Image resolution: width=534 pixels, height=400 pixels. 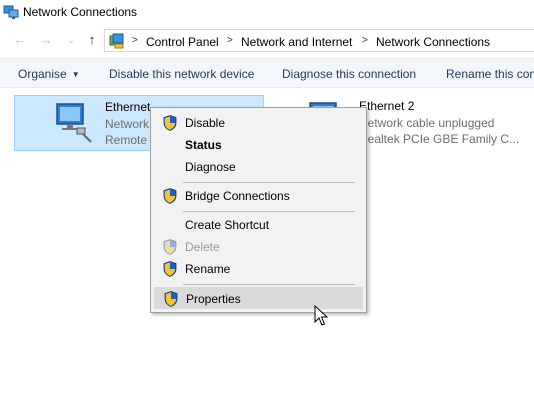 What do you see at coordinates (258, 298) in the screenshot?
I see `menu-item-properties: Properties` at bounding box center [258, 298].